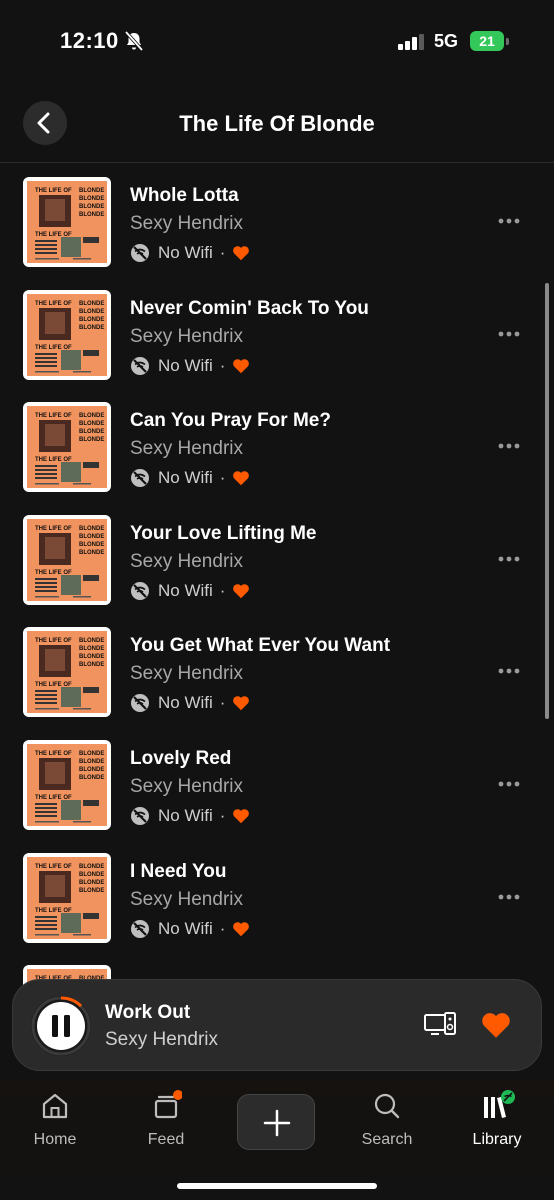  Describe the element at coordinates (55, 1119) in the screenshot. I see `tab-home: Home` at that location.